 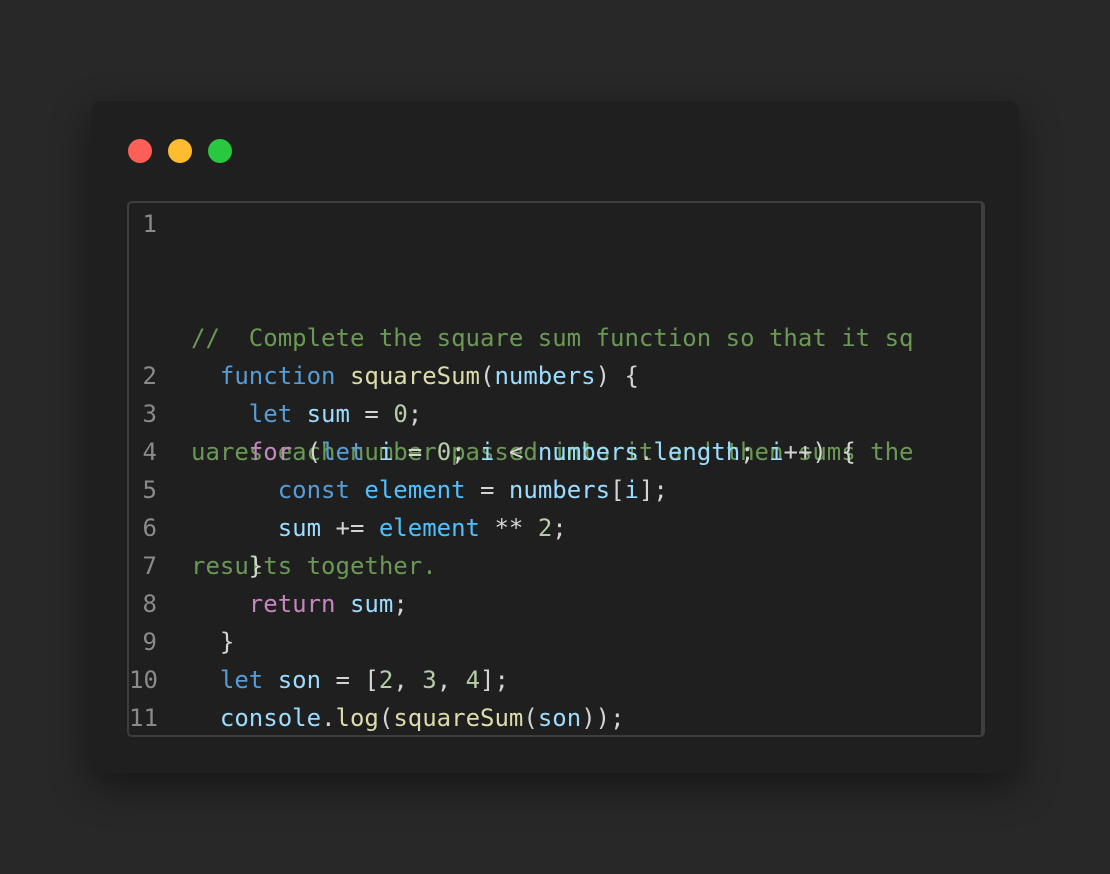 What do you see at coordinates (292, 604) in the screenshot?
I see `keyword: return` at bounding box center [292, 604].